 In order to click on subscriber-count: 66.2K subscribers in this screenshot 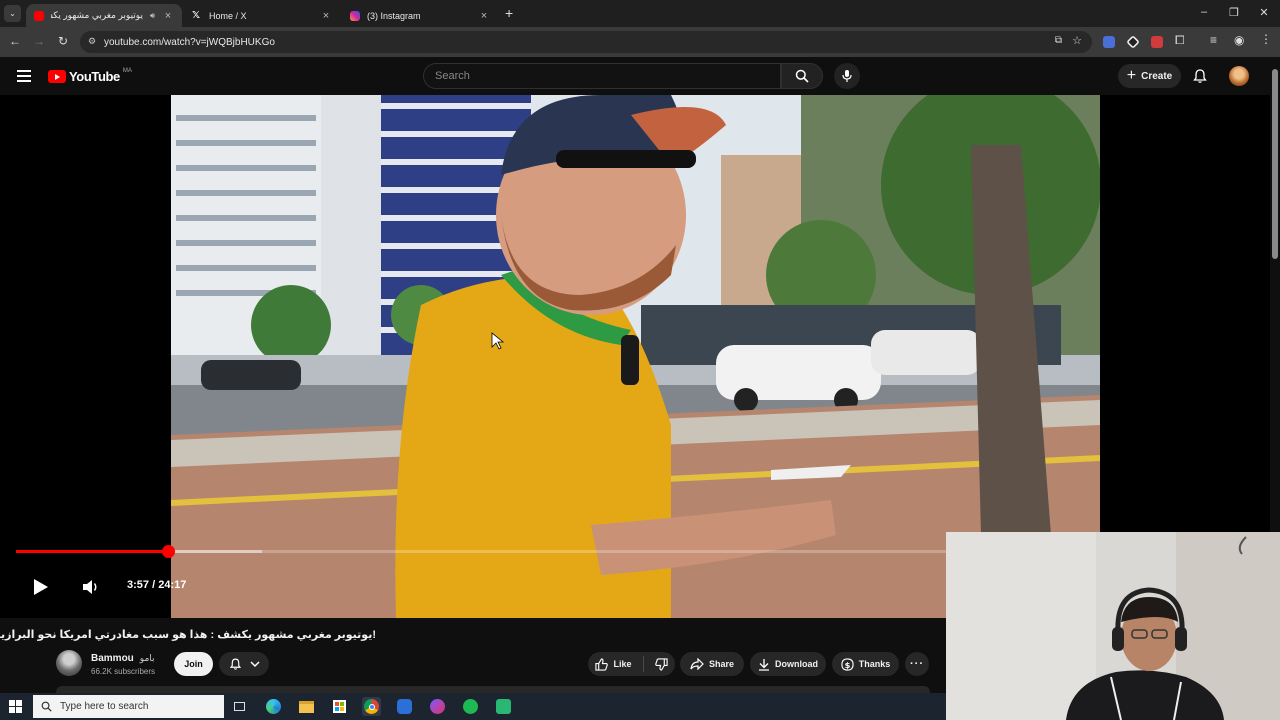, I will do `click(123, 671)`.